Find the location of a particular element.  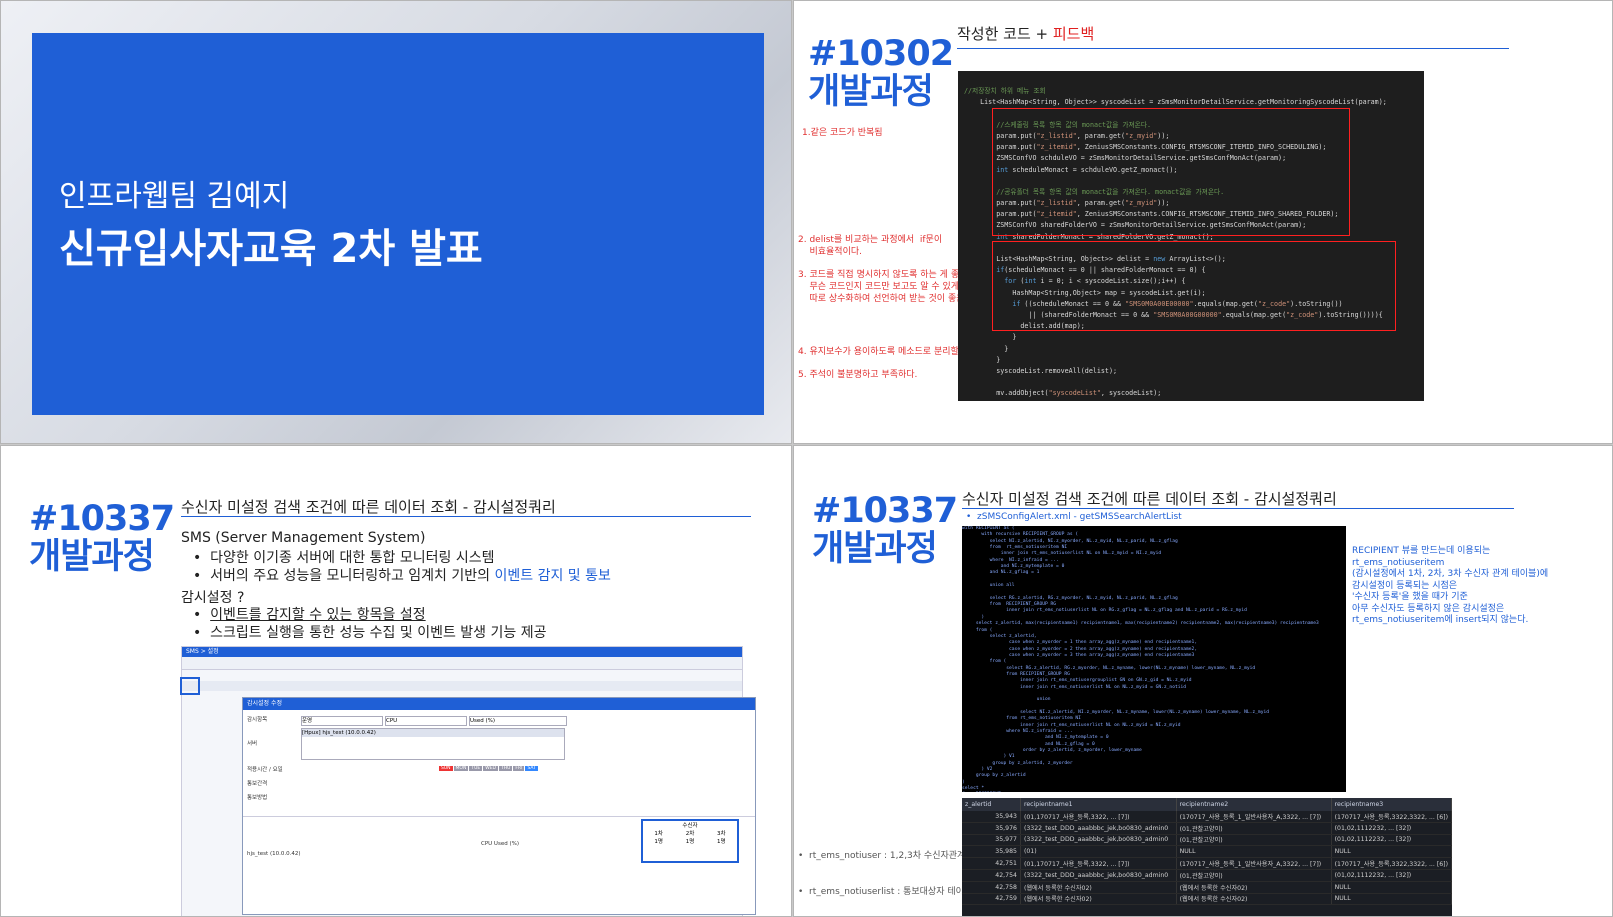

table-metric: CPU Used (%) is located at coordinates (500, 844).